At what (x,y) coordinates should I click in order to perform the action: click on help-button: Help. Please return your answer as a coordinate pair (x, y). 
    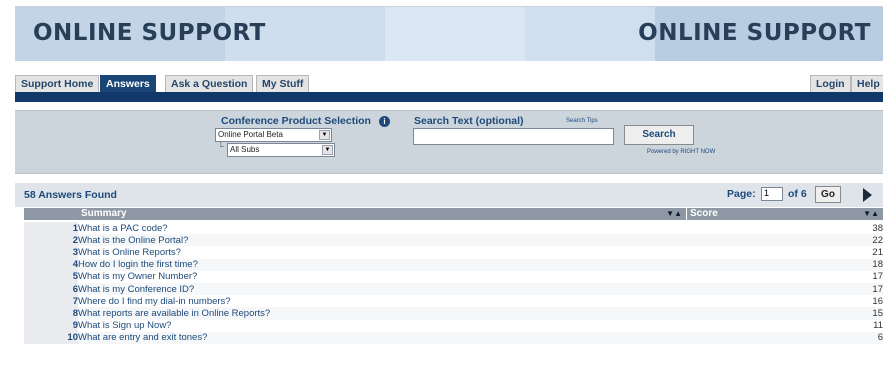
    Looking at the image, I should click on (867, 83).